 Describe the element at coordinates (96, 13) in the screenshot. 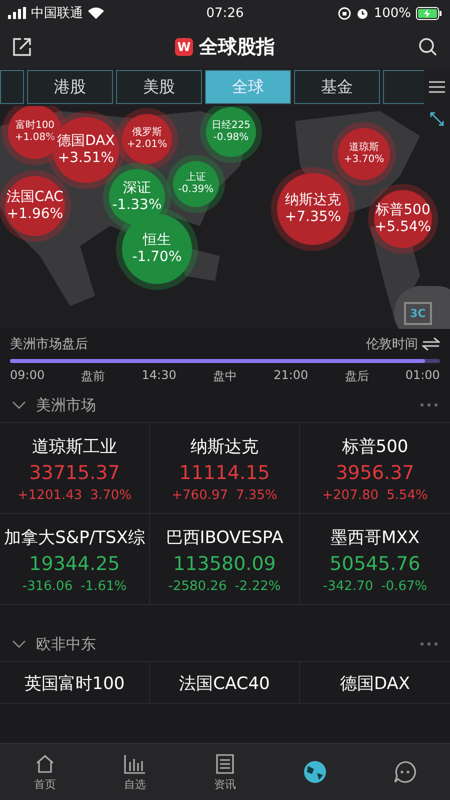

I see `wifi-icon` at that location.